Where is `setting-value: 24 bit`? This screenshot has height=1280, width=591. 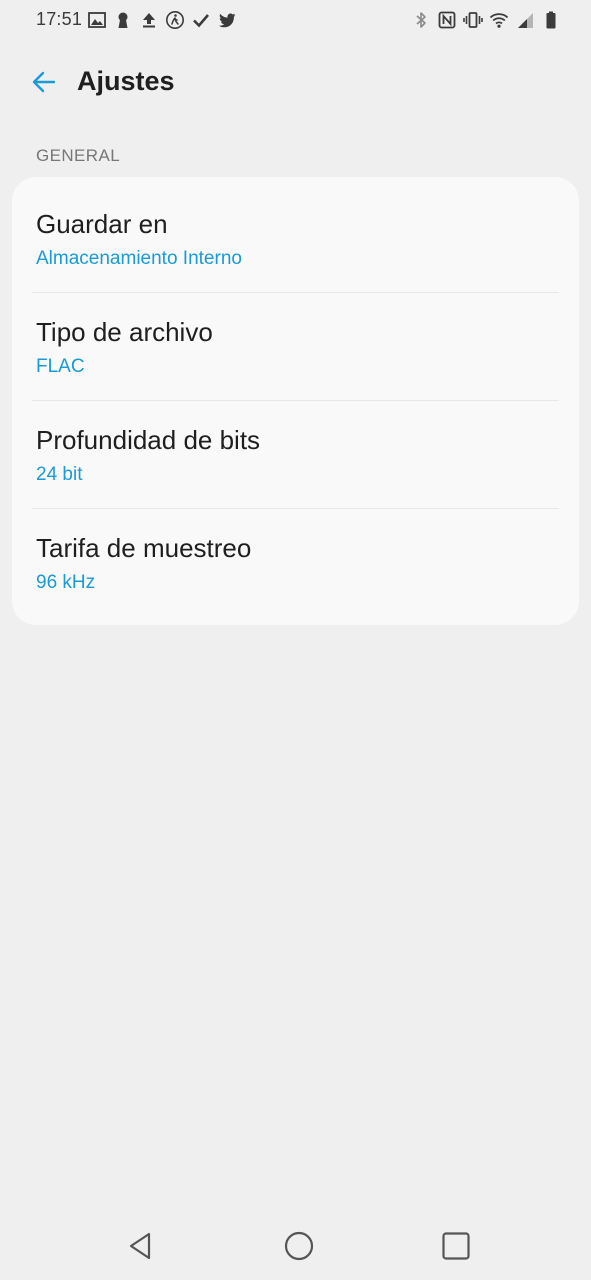
setting-value: 24 bit is located at coordinates (59, 474).